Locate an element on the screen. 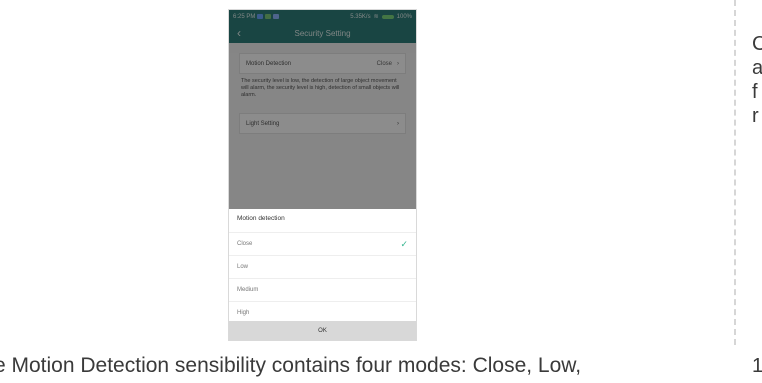  dim-overlay is located at coordinates (322, 109).